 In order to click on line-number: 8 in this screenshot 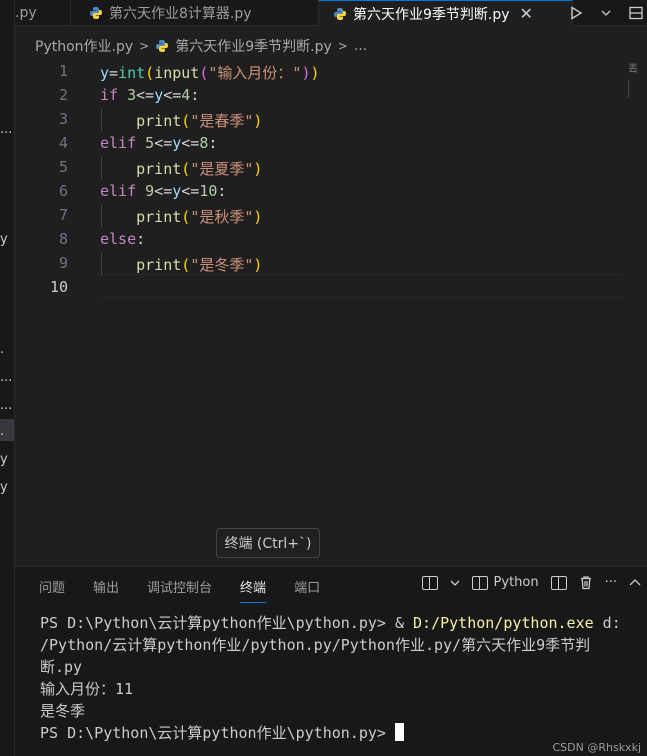, I will do `click(63, 239)`.